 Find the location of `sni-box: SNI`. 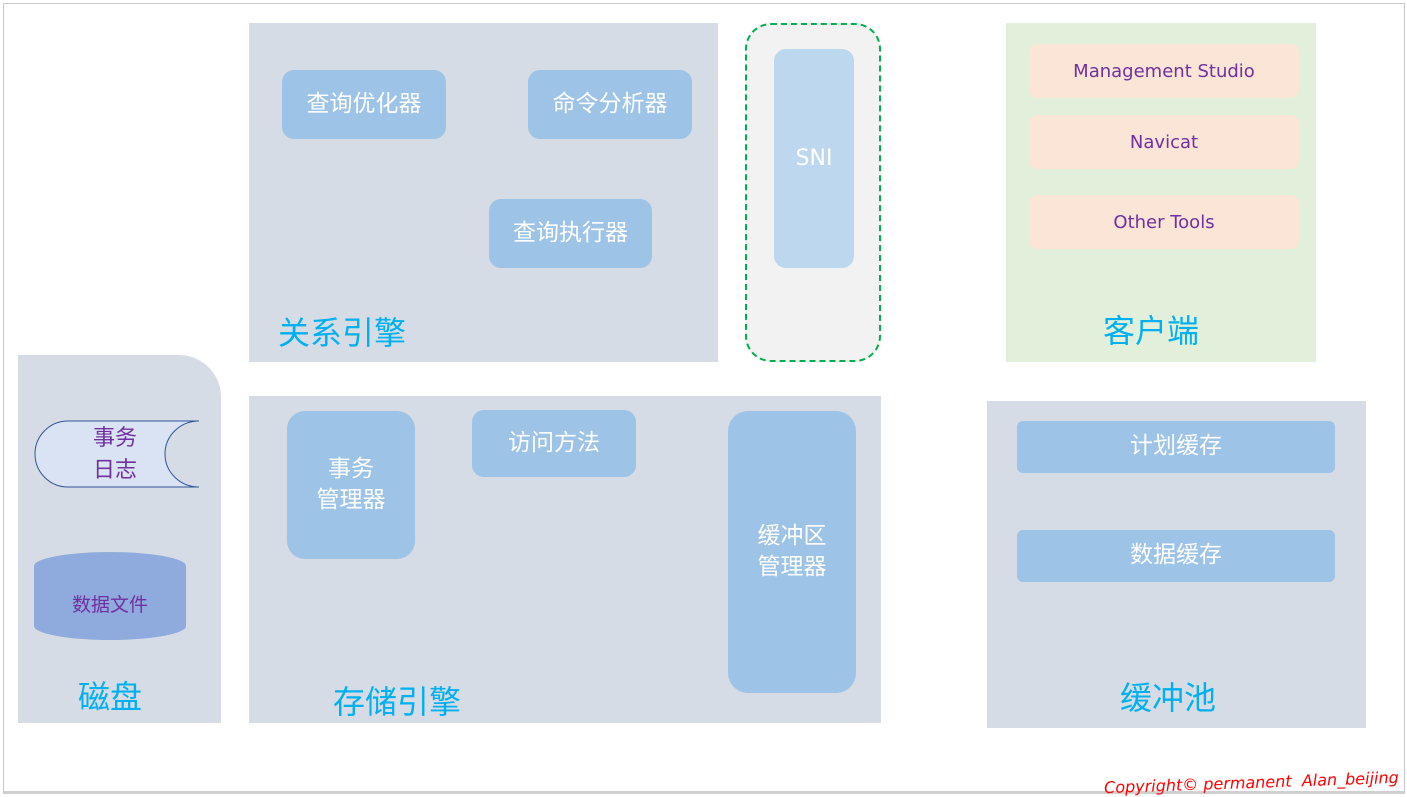

sni-box: SNI is located at coordinates (814, 158).